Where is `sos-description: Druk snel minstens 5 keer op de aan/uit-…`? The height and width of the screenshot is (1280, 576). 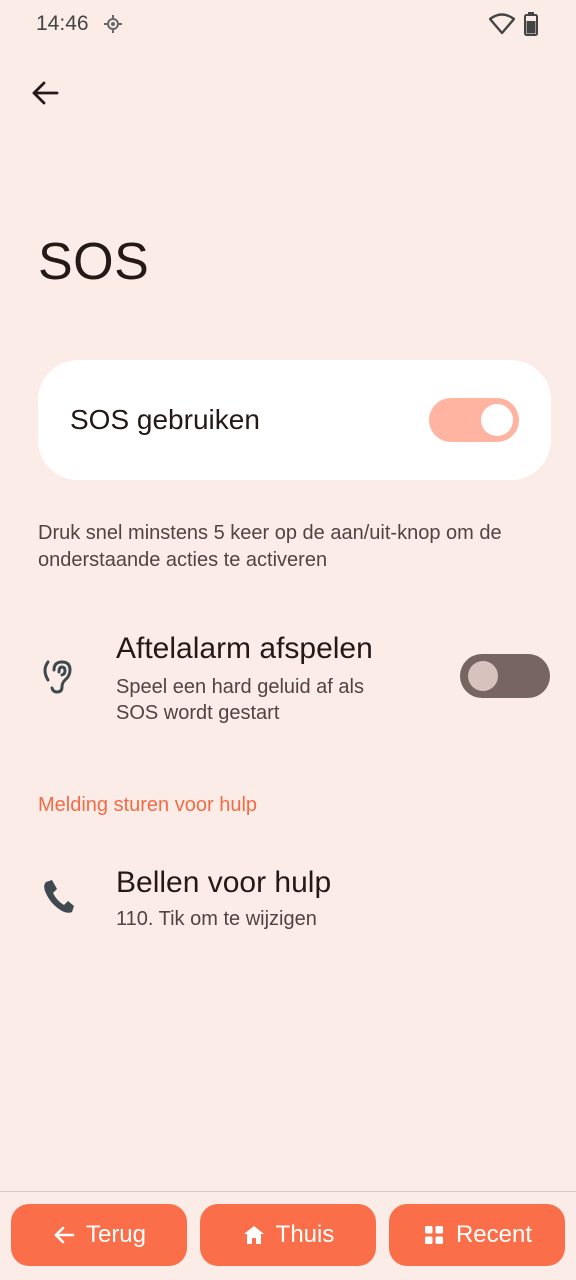
sos-description: Druk snel minstens 5 keer op de aan/uit-… is located at coordinates (270, 546).